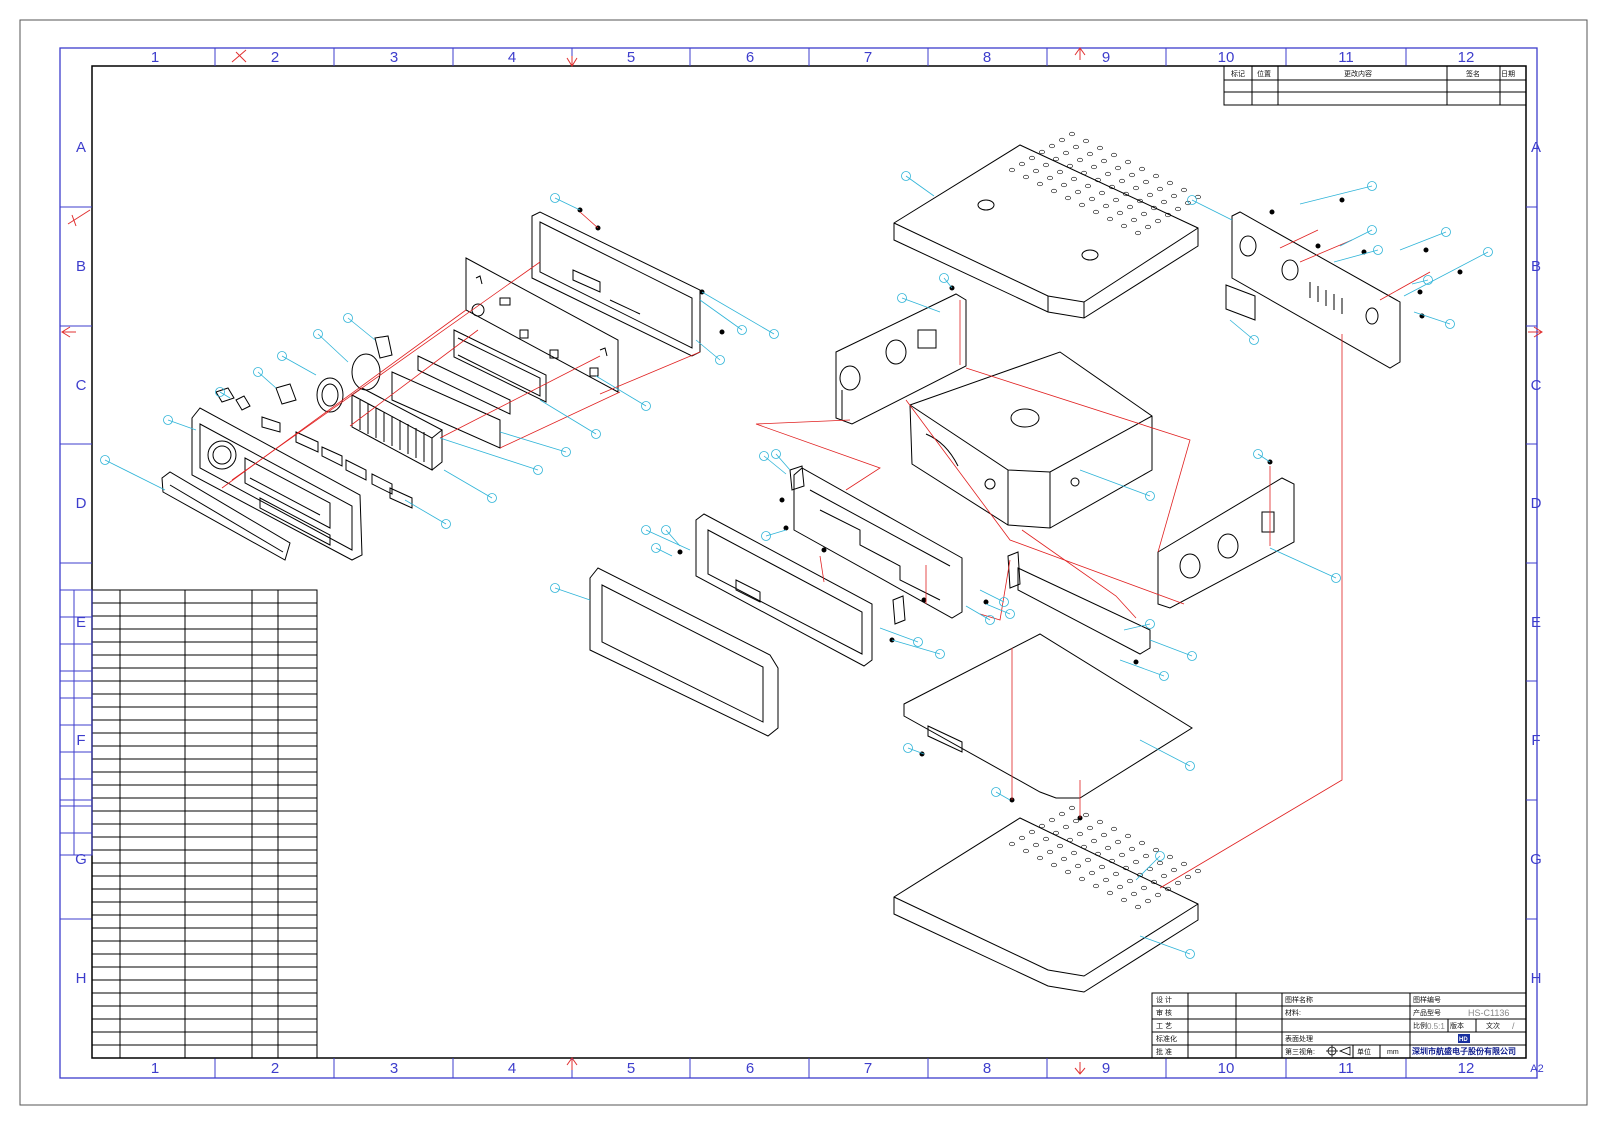  Describe the element at coordinates (155, 1068) in the screenshot. I see `zone-col-1-bottom: 1` at that location.